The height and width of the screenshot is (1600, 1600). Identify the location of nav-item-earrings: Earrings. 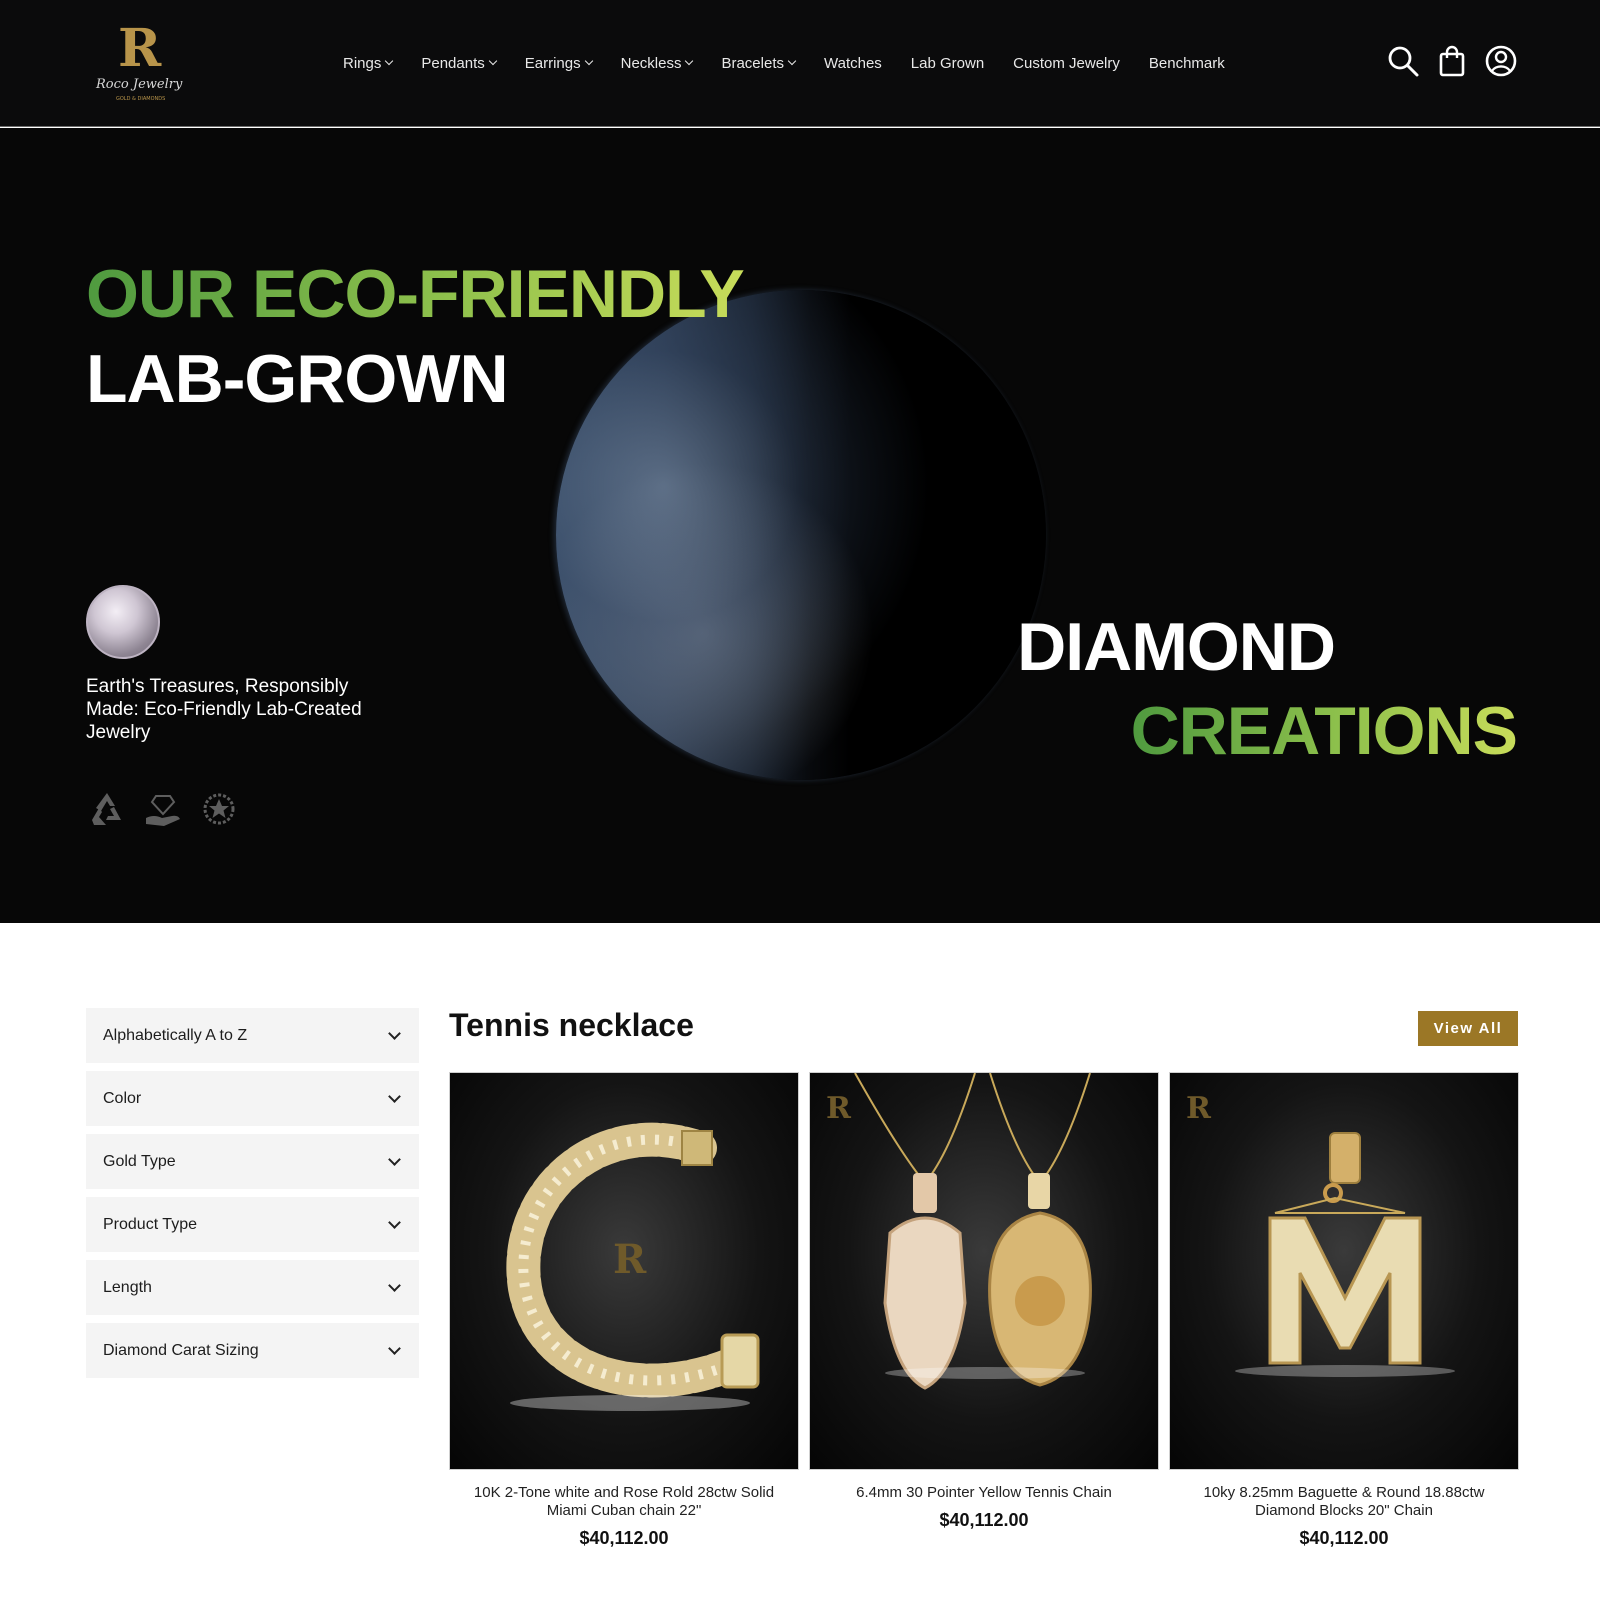
(558, 63).